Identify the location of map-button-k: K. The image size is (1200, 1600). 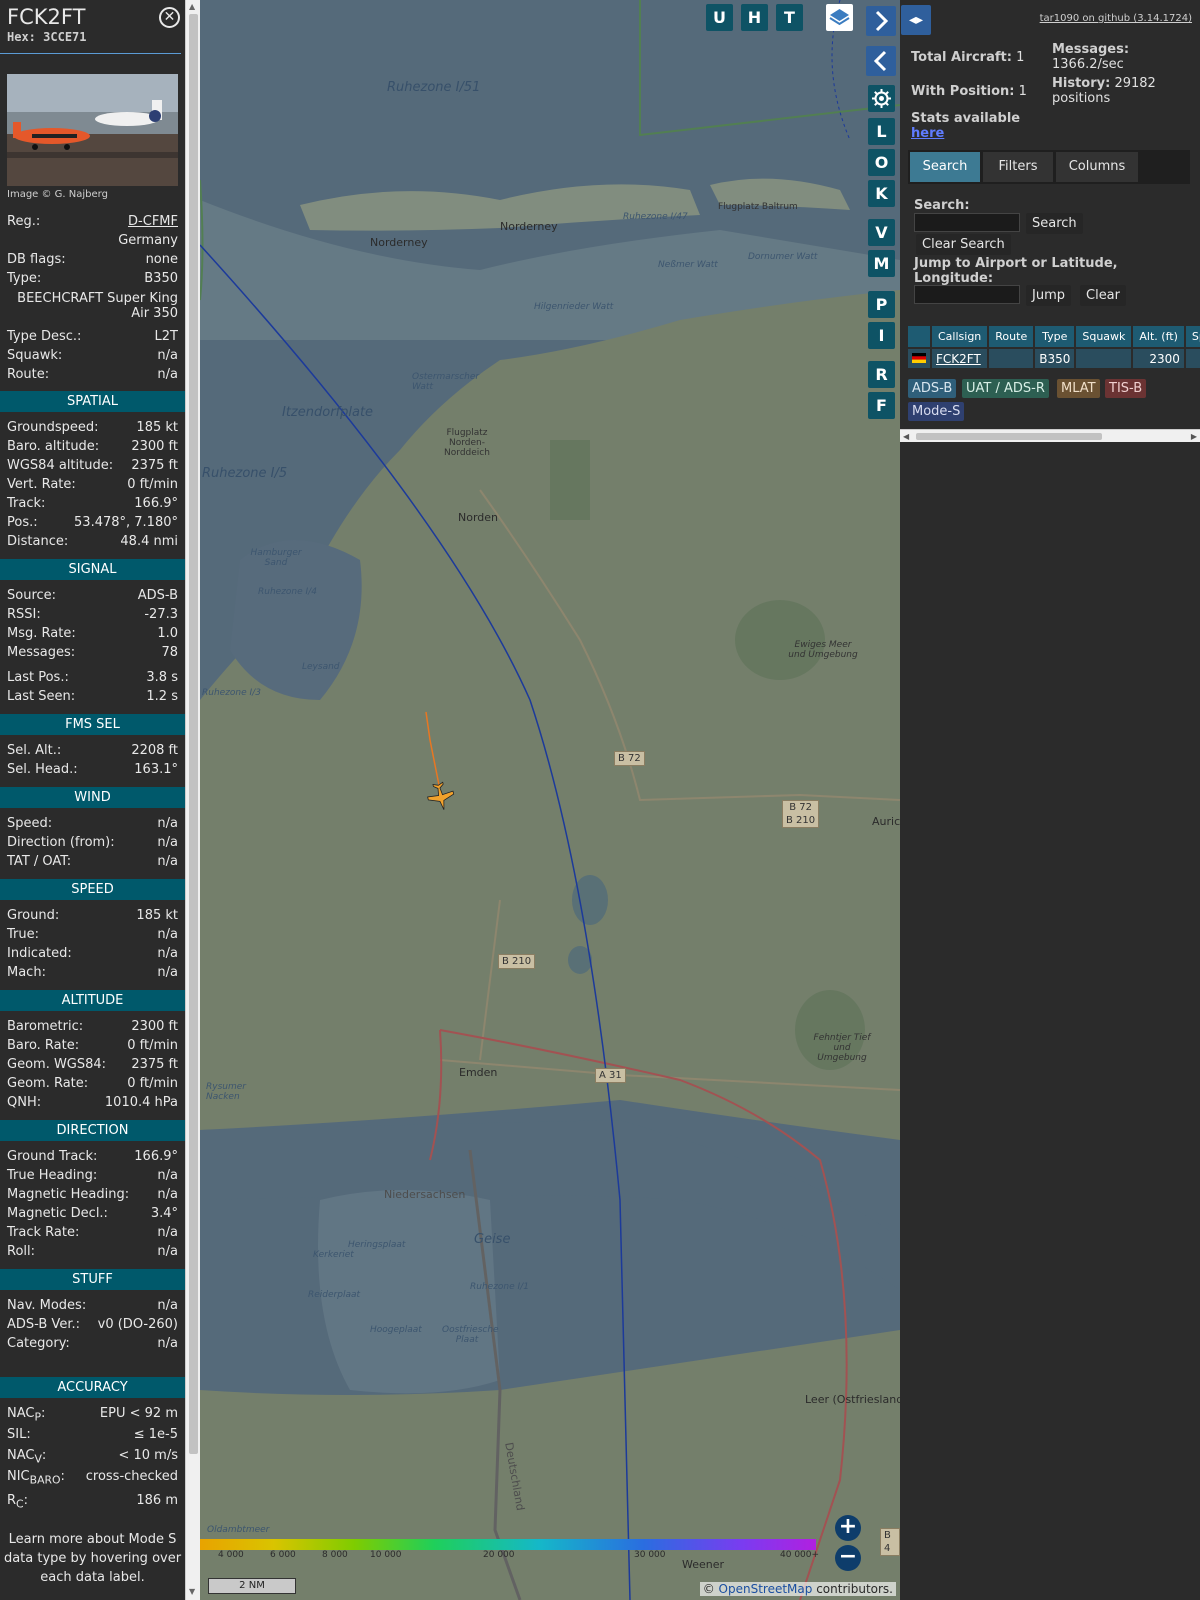
(881, 193).